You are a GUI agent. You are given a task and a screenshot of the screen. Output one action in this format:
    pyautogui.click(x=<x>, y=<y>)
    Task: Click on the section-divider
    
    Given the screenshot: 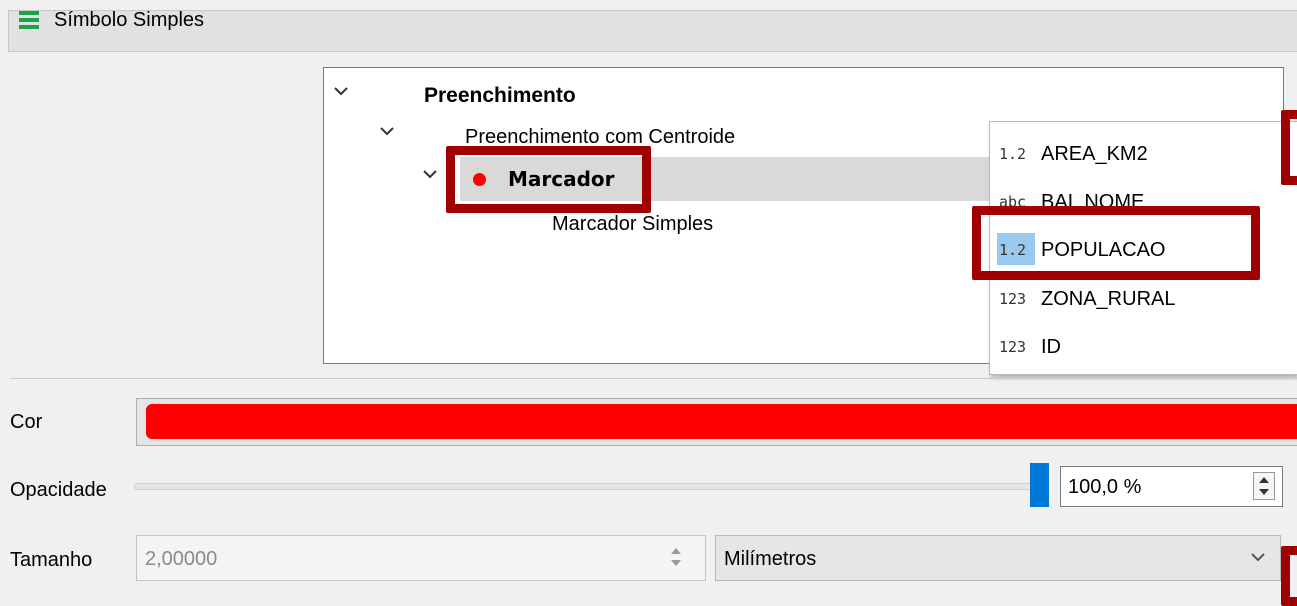 What is the action you would take?
    pyautogui.click(x=653, y=378)
    